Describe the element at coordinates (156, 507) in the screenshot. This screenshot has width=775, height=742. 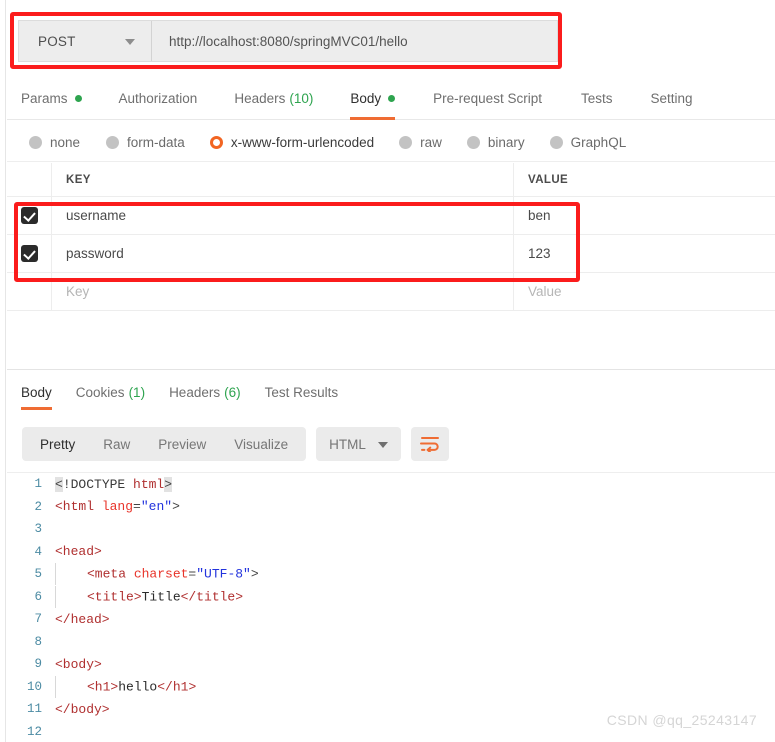
I see `code-token: "en"` at that location.